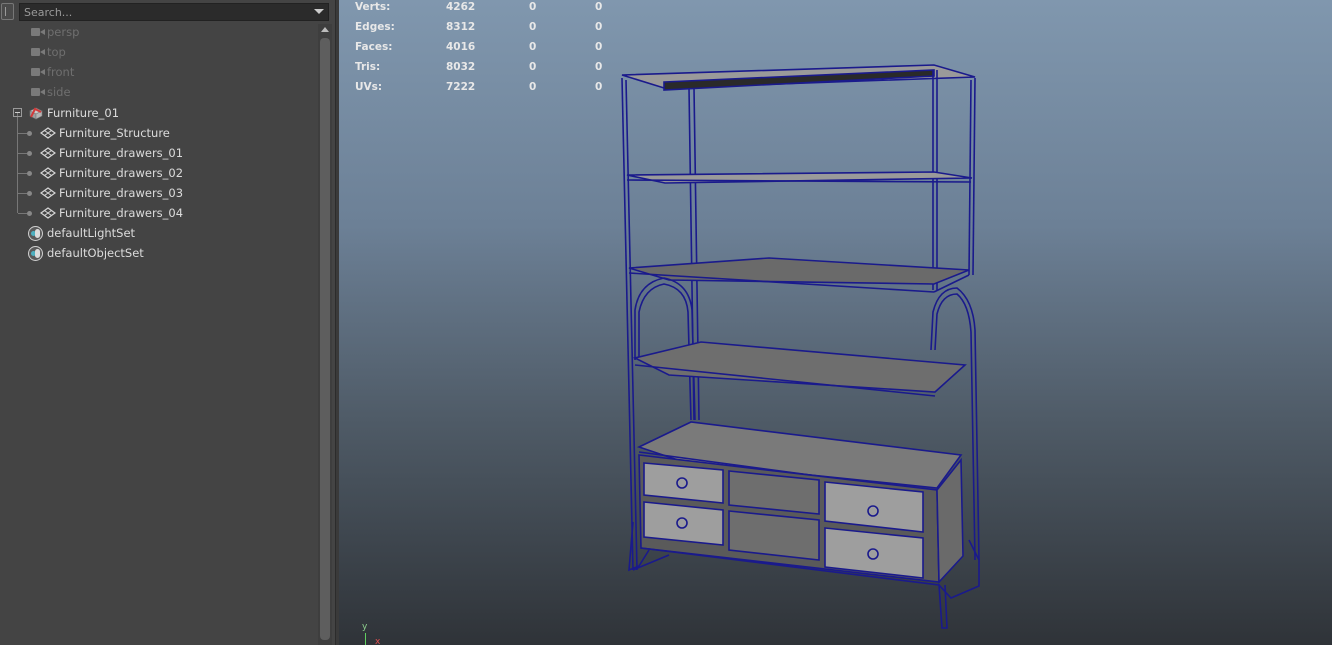 The height and width of the screenshot is (645, 1332). I want to click on outliner-item-side: side, so click(159, 92).